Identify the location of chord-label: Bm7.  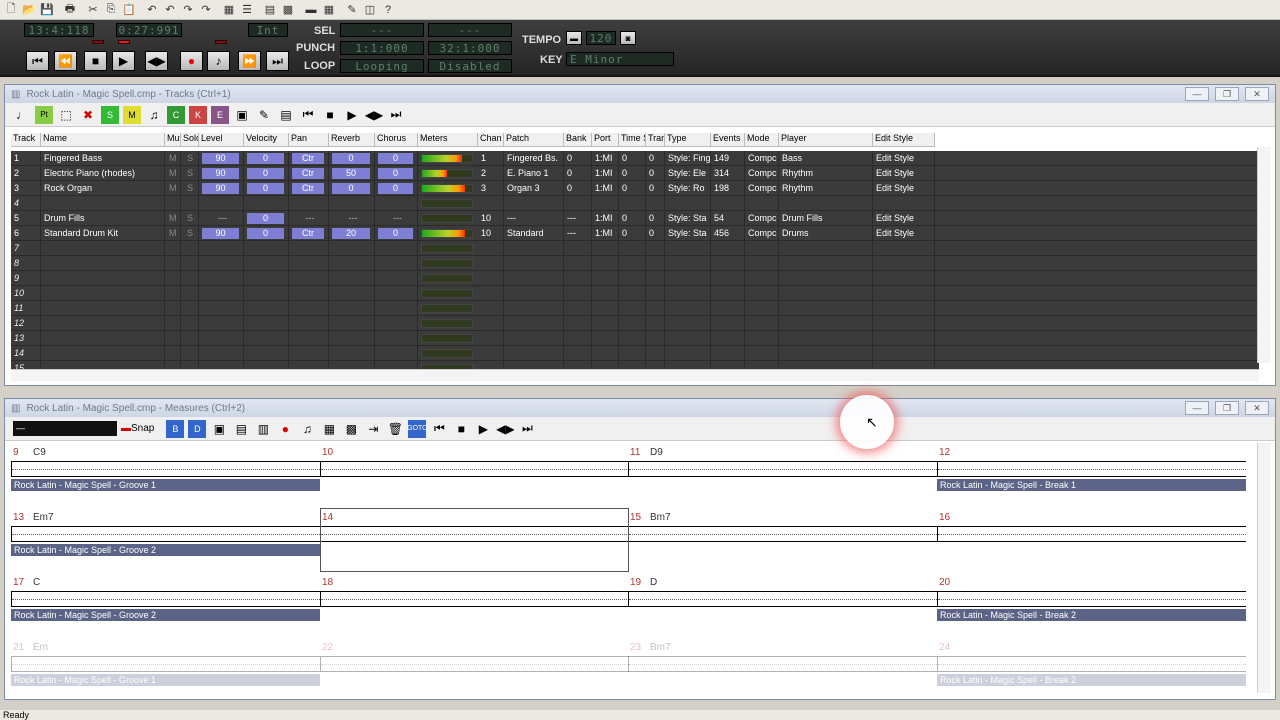
(660, 647).